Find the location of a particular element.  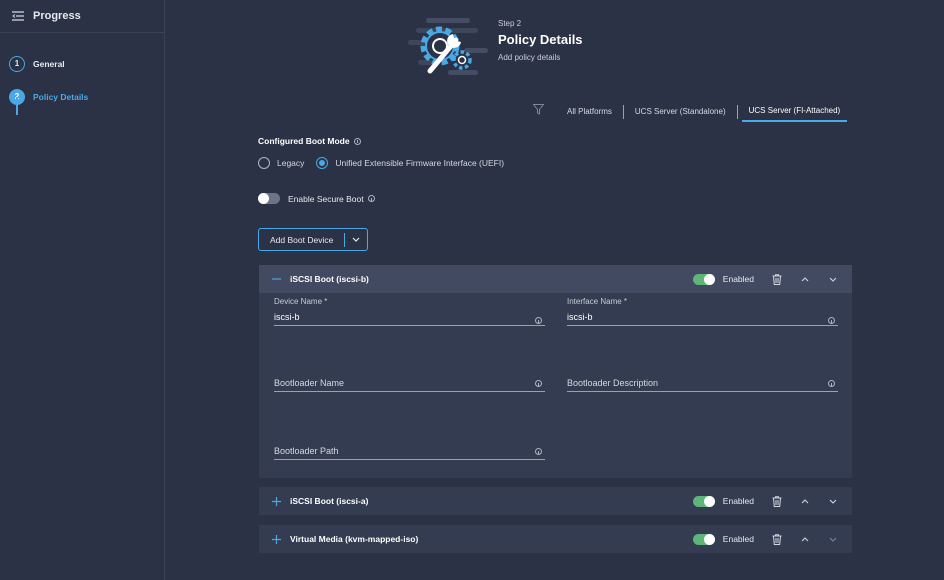

gear-wrench-icon is located at coordinates (448, 46).